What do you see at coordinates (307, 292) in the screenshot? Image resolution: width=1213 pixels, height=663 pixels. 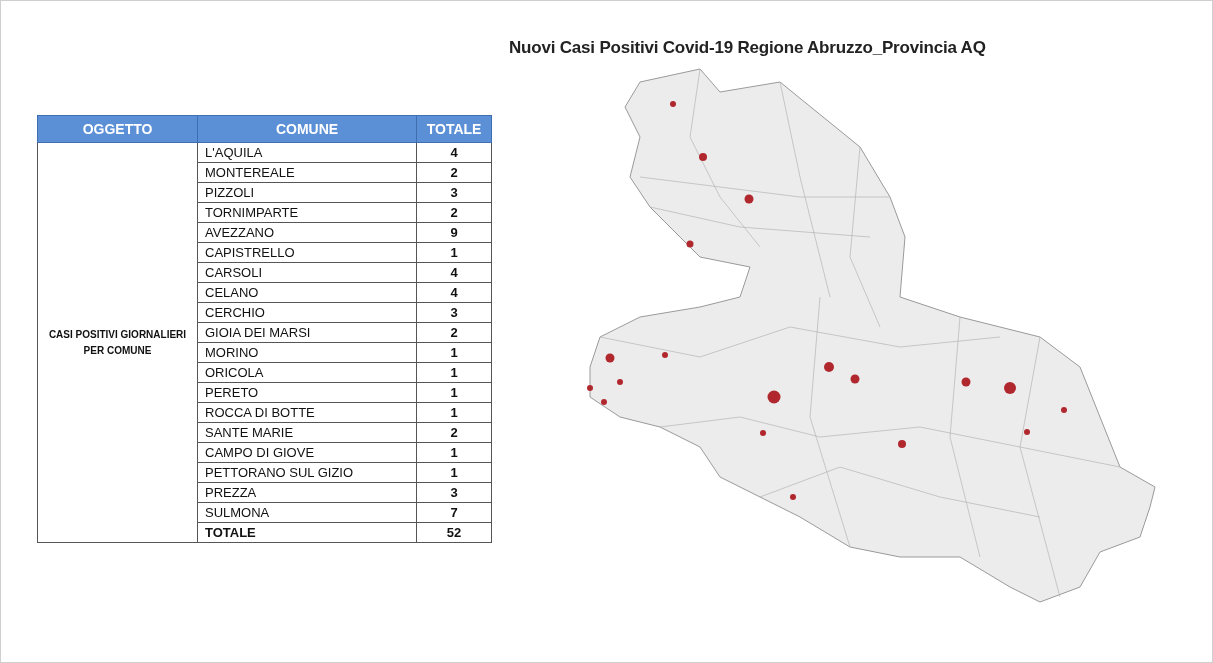 I see `table-cell: CELANO` at bounding box center [307, 292].